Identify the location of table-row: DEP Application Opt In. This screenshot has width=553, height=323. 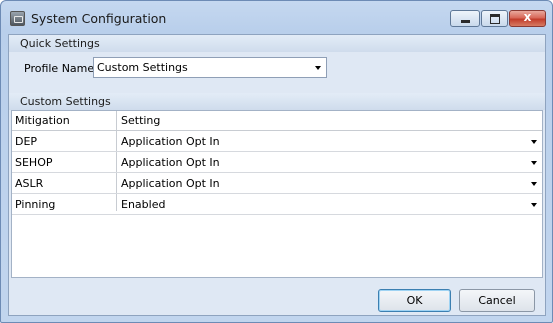
(277, 141).